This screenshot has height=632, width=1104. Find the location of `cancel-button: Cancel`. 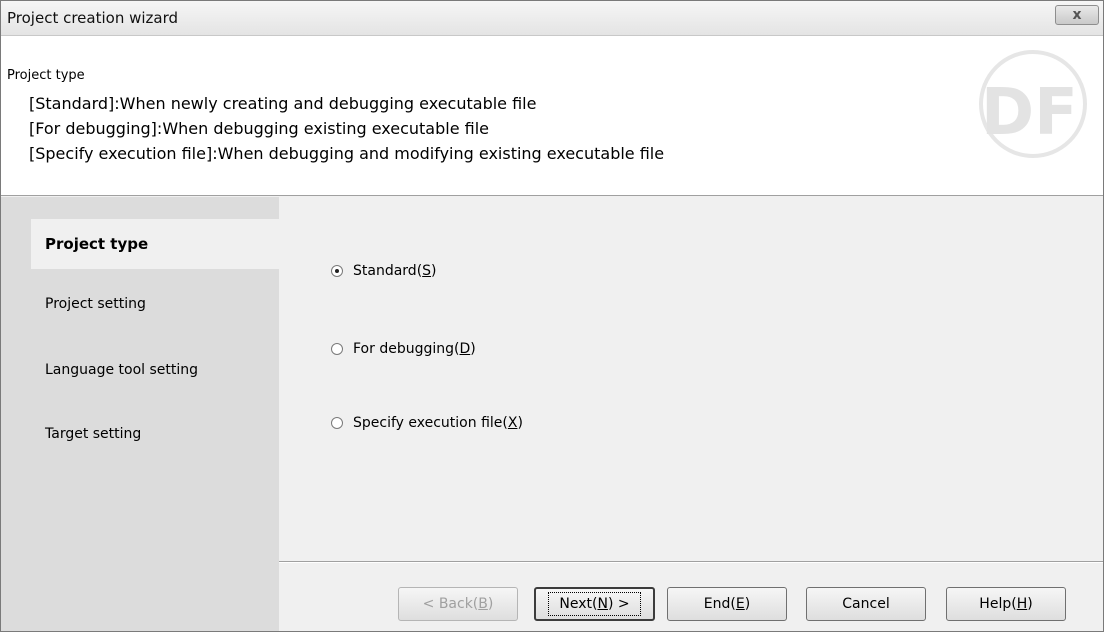

cancel-button: Cancel is located at coordinates (866, 604).